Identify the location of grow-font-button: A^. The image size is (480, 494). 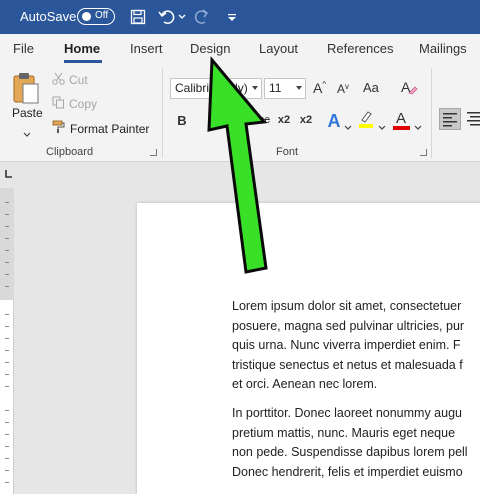
(319, 88).